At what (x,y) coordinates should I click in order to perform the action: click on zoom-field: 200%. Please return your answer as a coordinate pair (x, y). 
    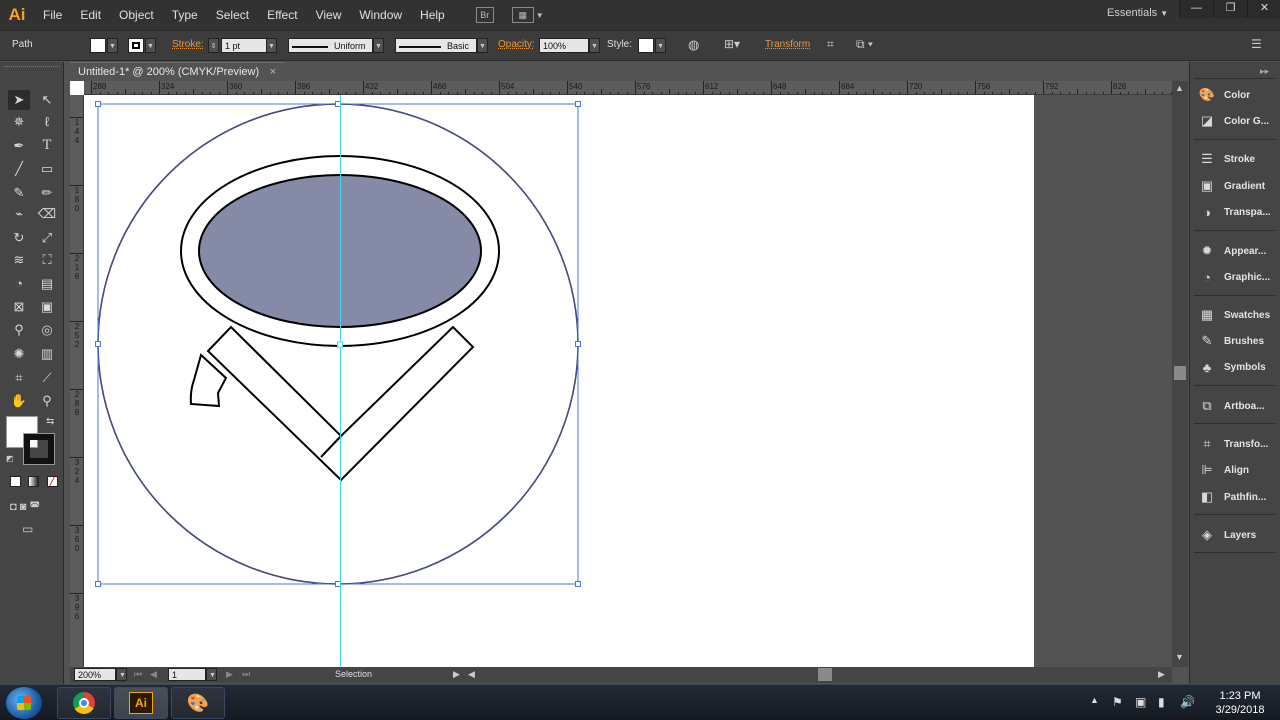
    Looking at the image, I should click on (95, 674).